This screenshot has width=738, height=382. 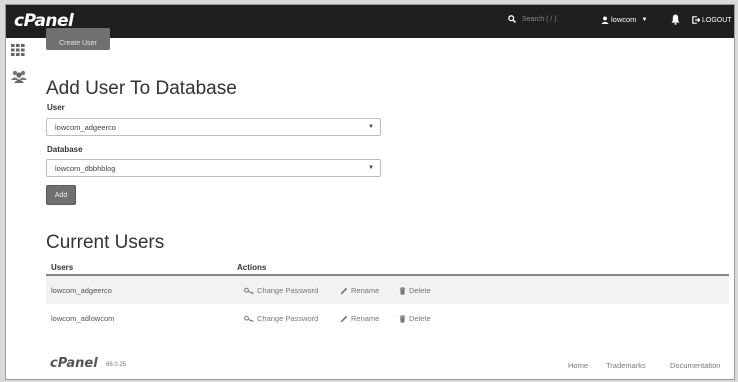 What do you see at coordinates (695, 365) in the screenshot?
I see `footer-link-documentation: Documentation` at bounding box center [695, 365].